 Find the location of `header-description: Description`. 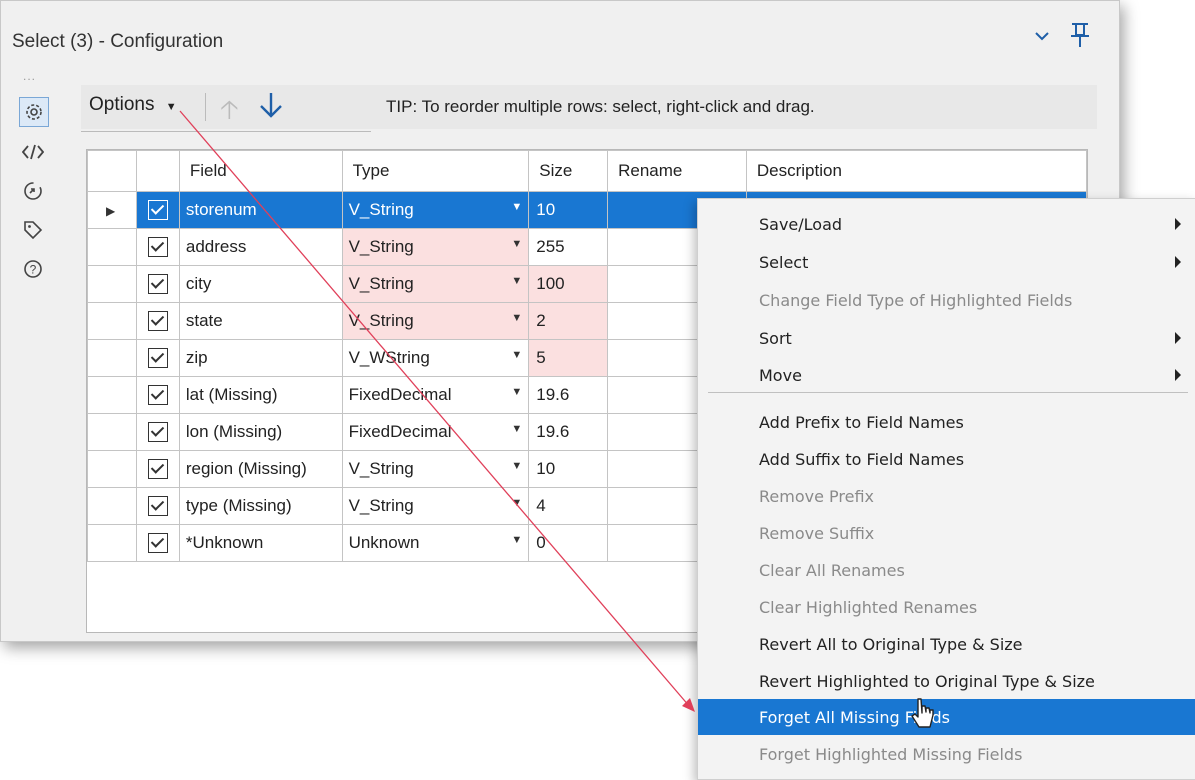

header-description: Description is located at coordinates (916, 171).